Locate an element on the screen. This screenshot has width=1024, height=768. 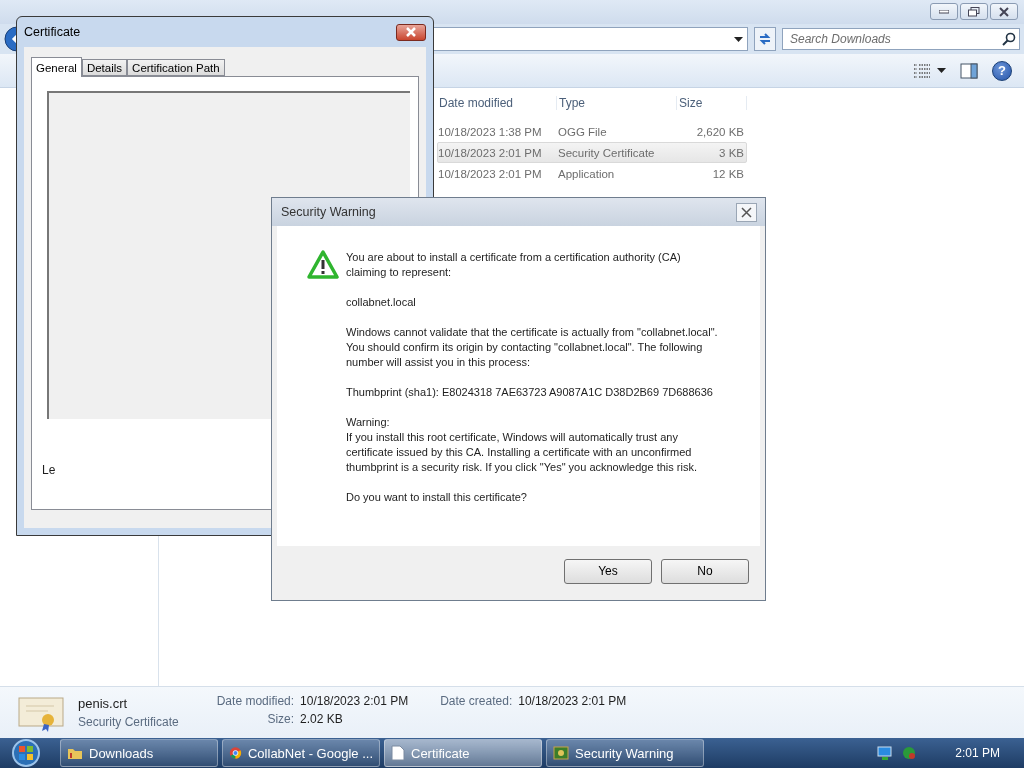
certificate-icon is located at coordinates (561, 753).